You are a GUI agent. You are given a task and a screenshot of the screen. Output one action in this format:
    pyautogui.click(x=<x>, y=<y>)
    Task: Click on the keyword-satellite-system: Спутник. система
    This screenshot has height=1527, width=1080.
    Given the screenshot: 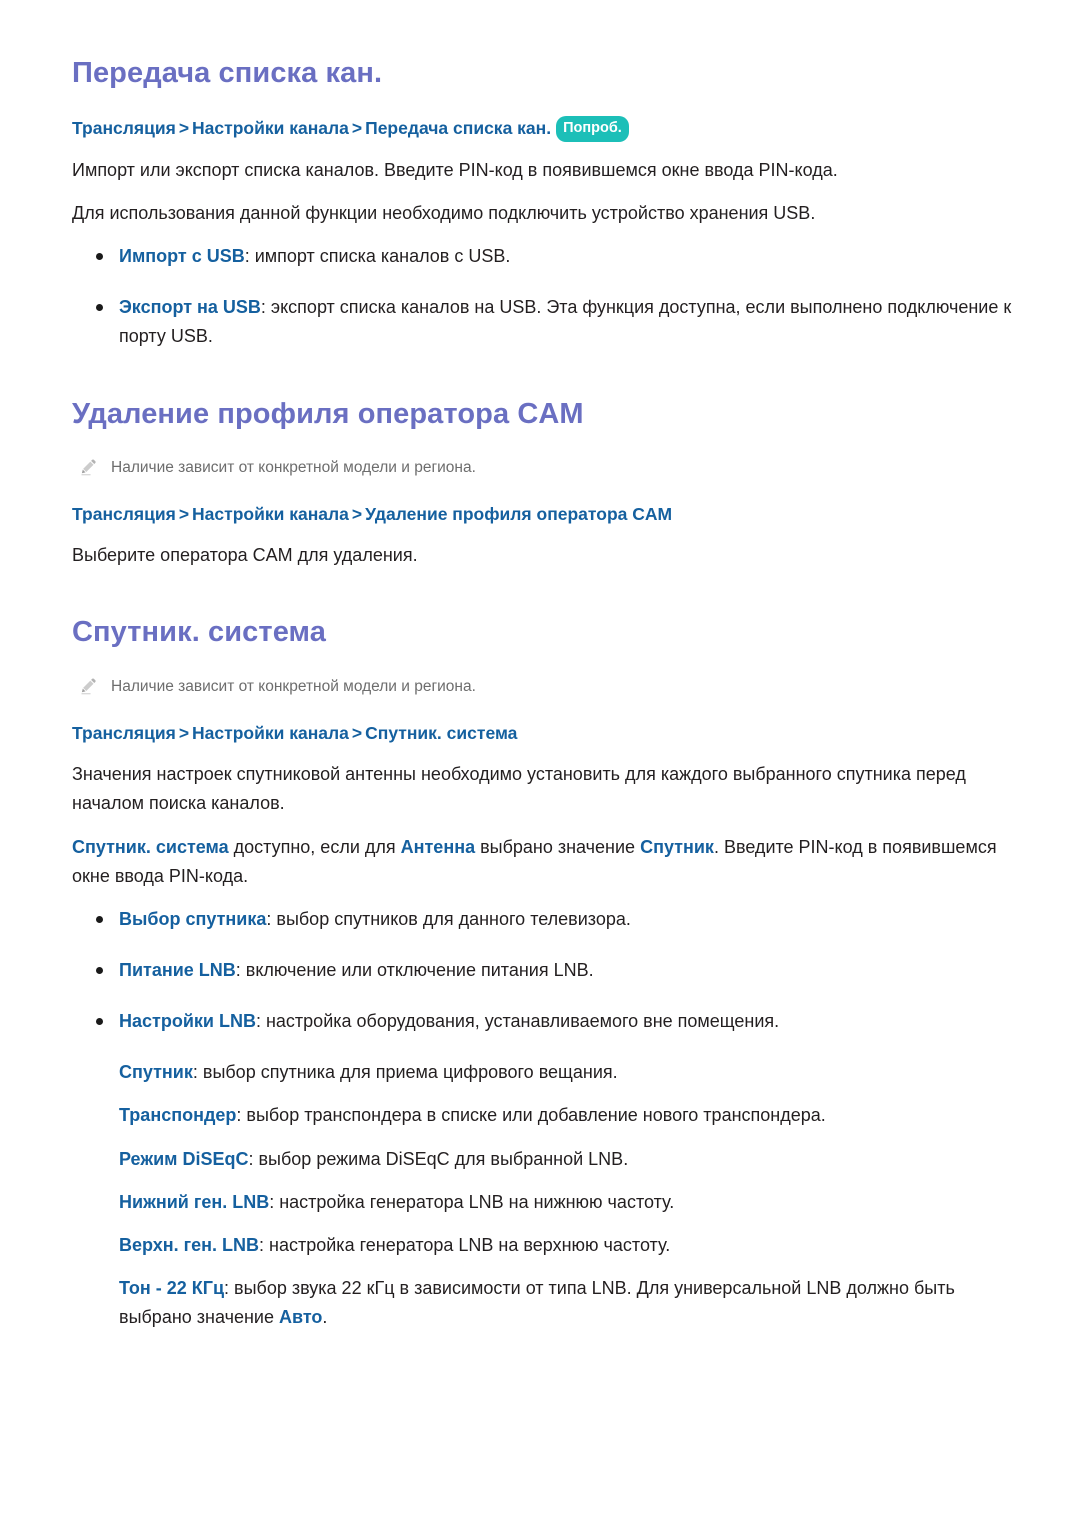 What is the action you would take?
    pyautogui.click(x=150, y=847)
    